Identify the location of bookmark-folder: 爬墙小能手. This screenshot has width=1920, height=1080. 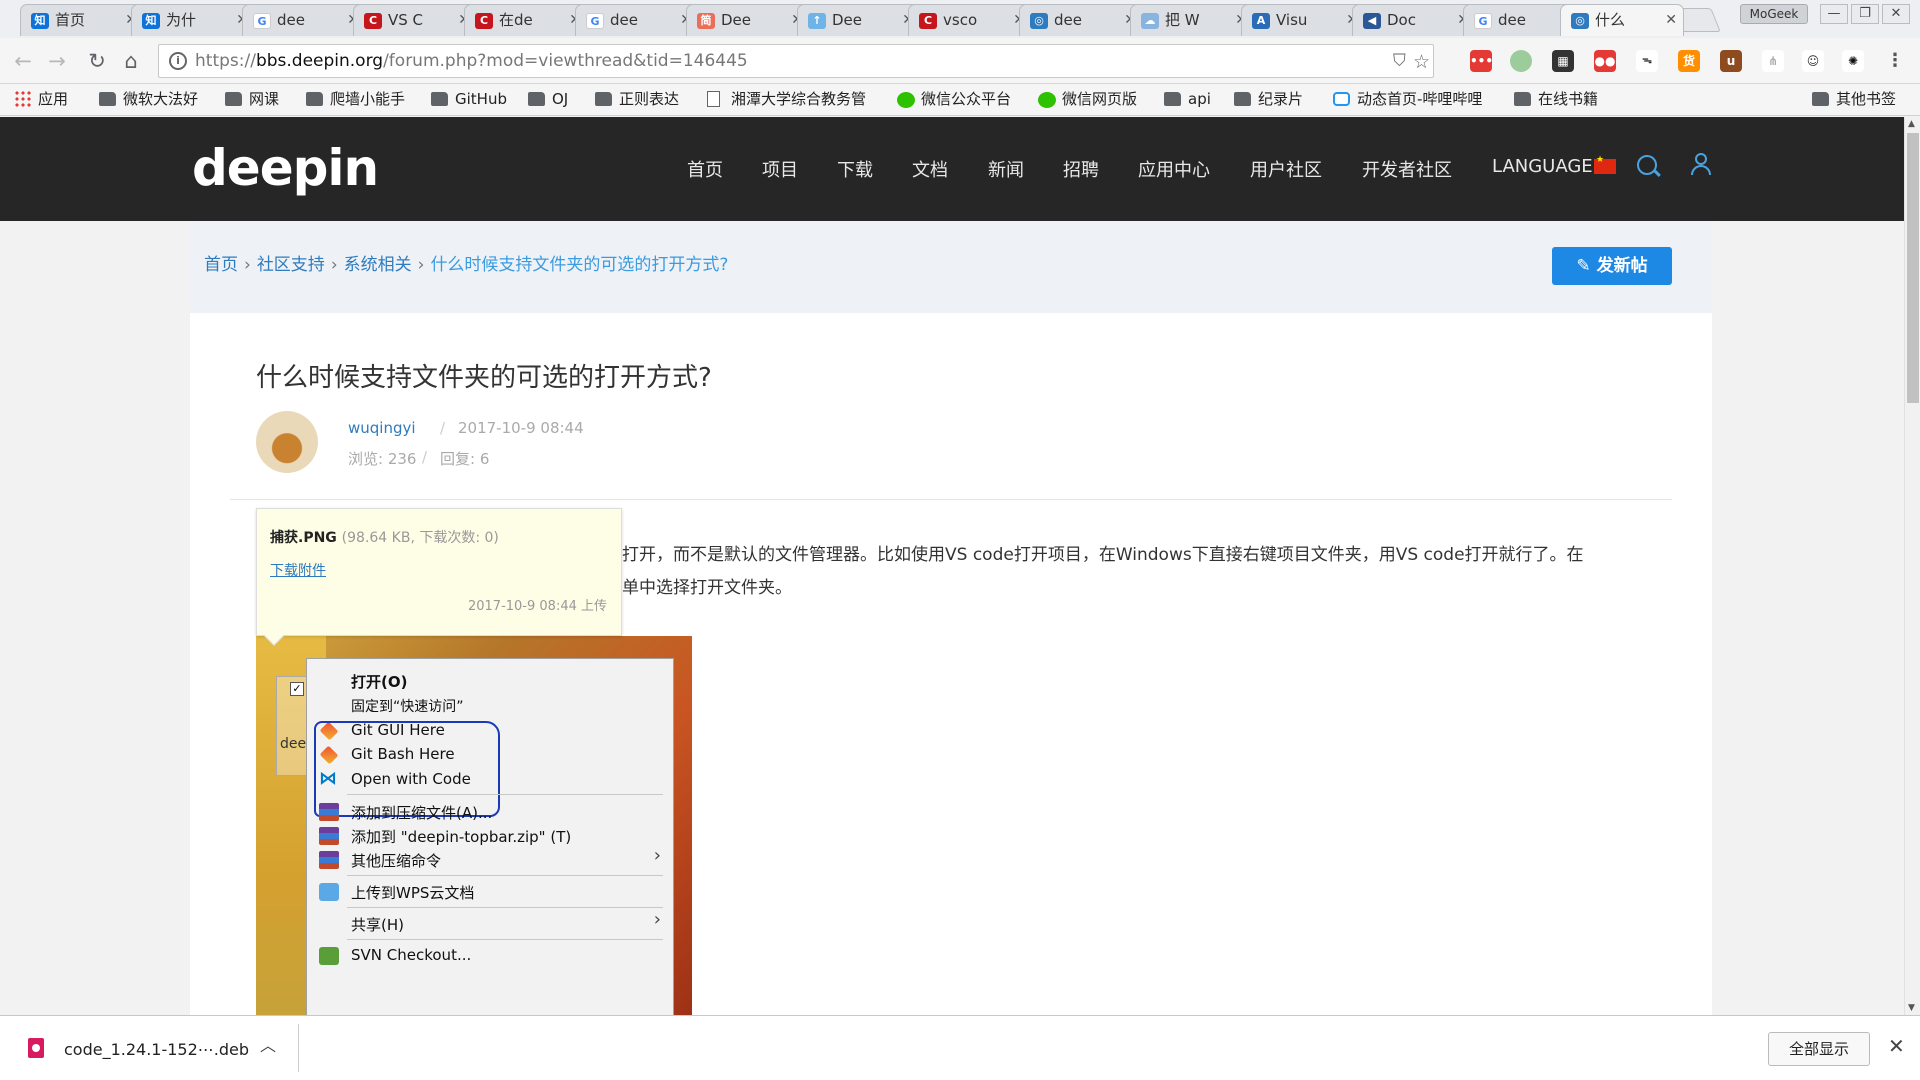
(355, 99).